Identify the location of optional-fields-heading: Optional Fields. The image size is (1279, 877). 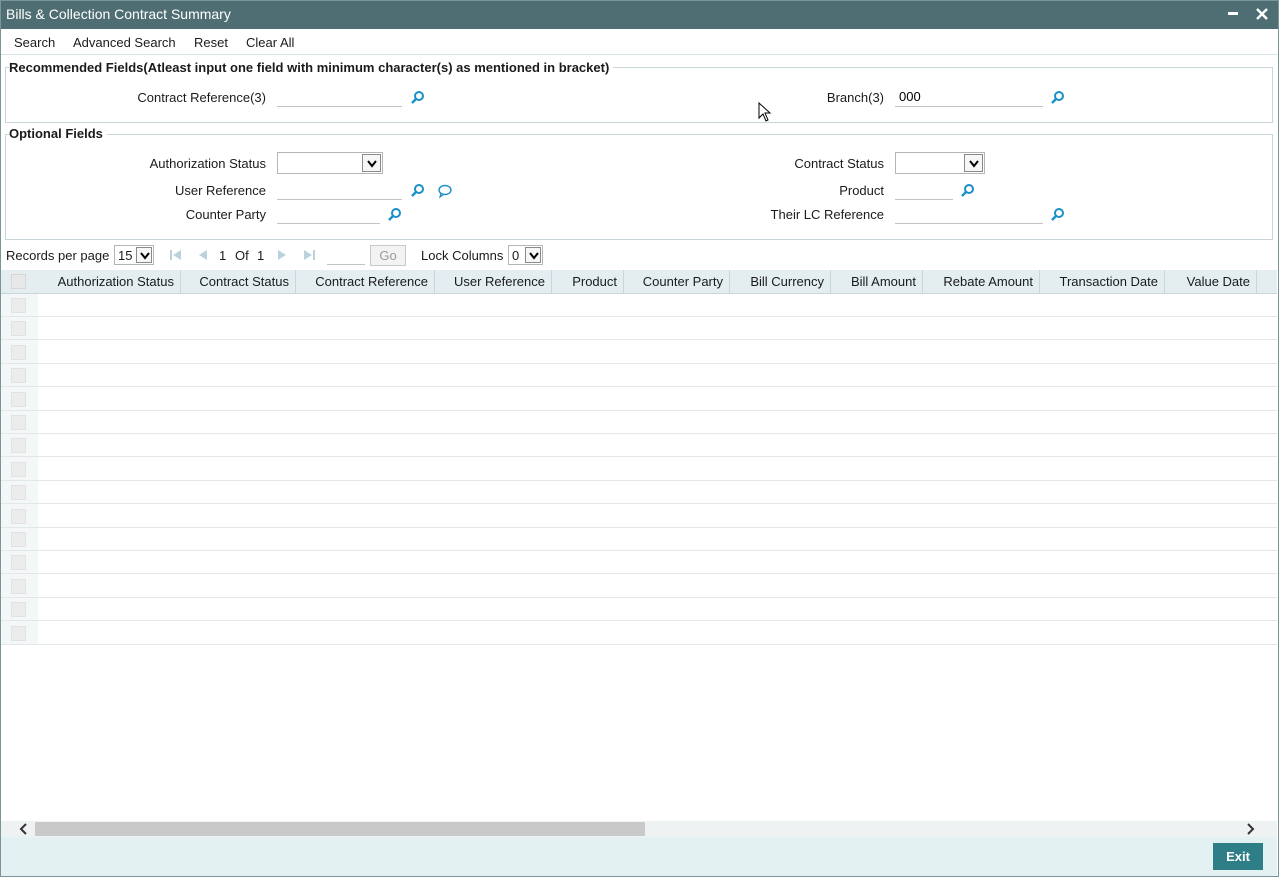
(58, 133).